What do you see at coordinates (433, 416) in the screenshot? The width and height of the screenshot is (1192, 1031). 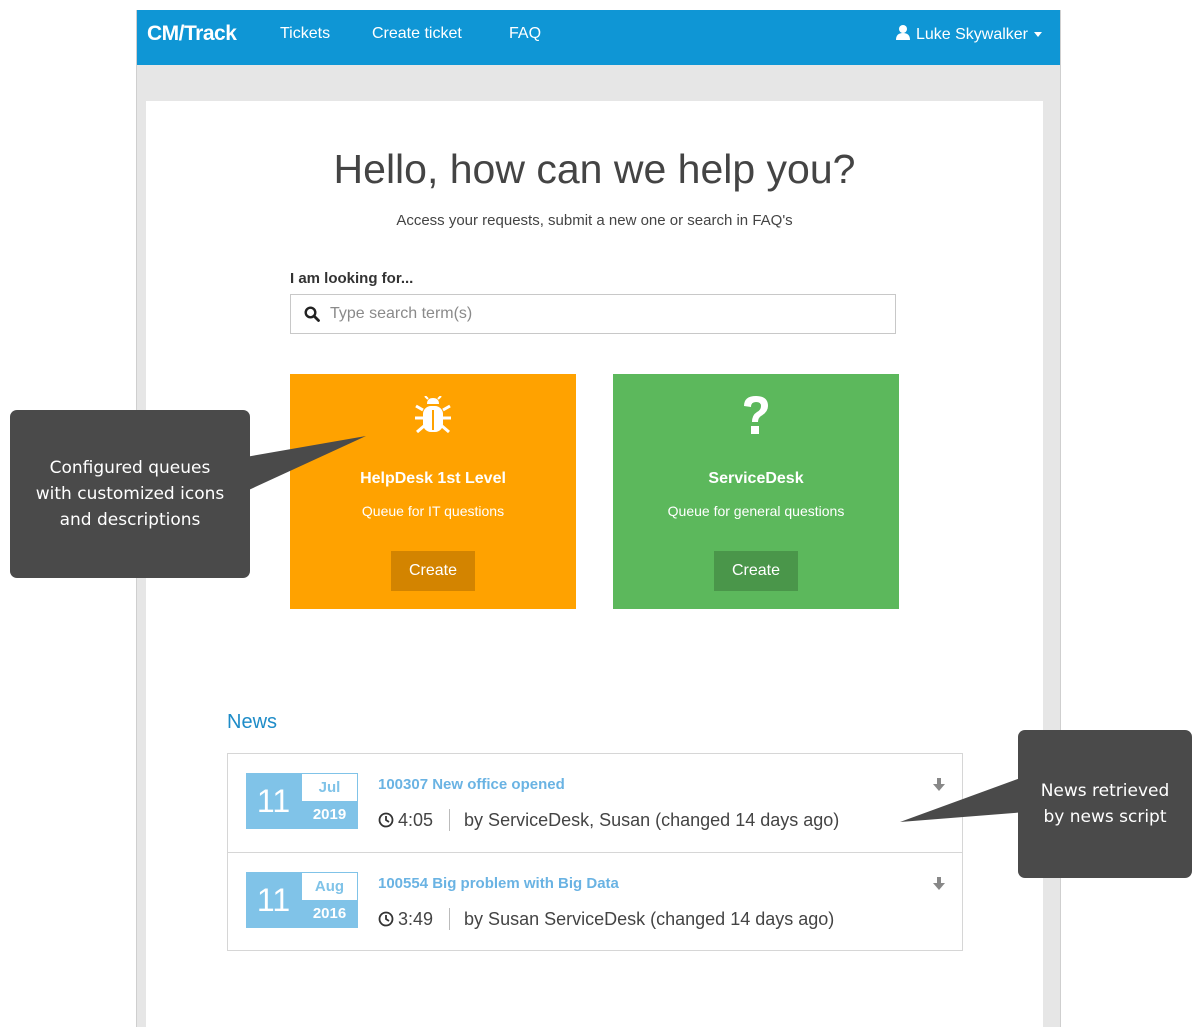 I see `bug-icon` at bounding box center [433, 416].